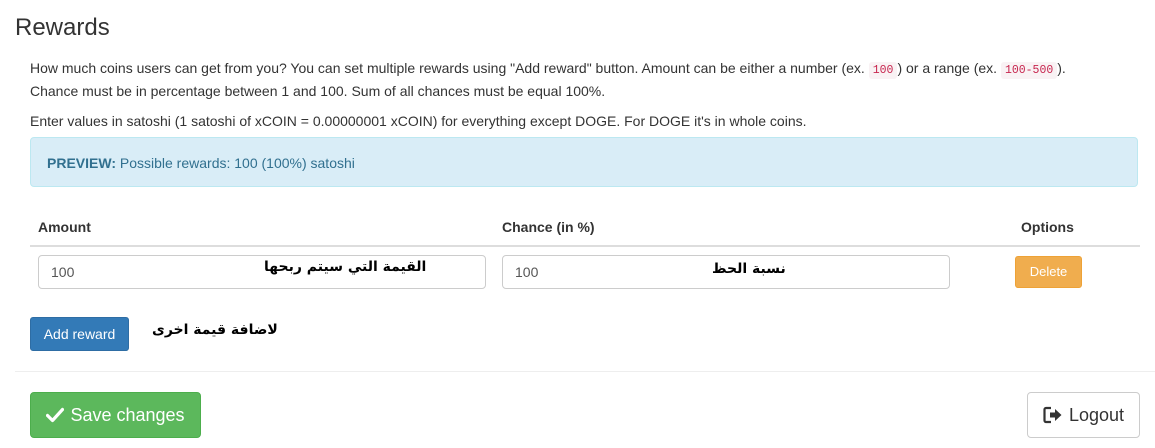 The width and height of the screenshot is (1155, 448). I want to click on save-changes-button: Save changes, so click(115, 415).